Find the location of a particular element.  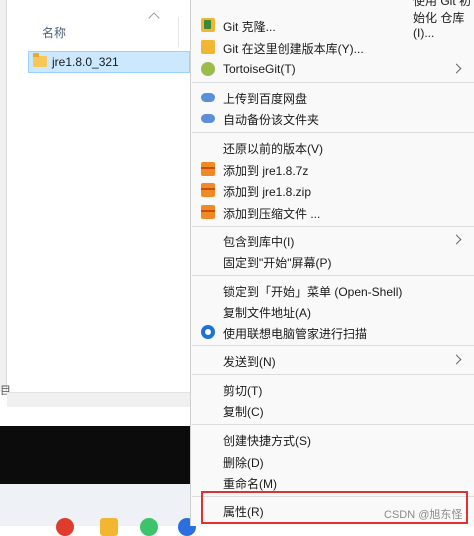

menu-item-label: 上传到百度网盘 is located at coordinates (265, 99).